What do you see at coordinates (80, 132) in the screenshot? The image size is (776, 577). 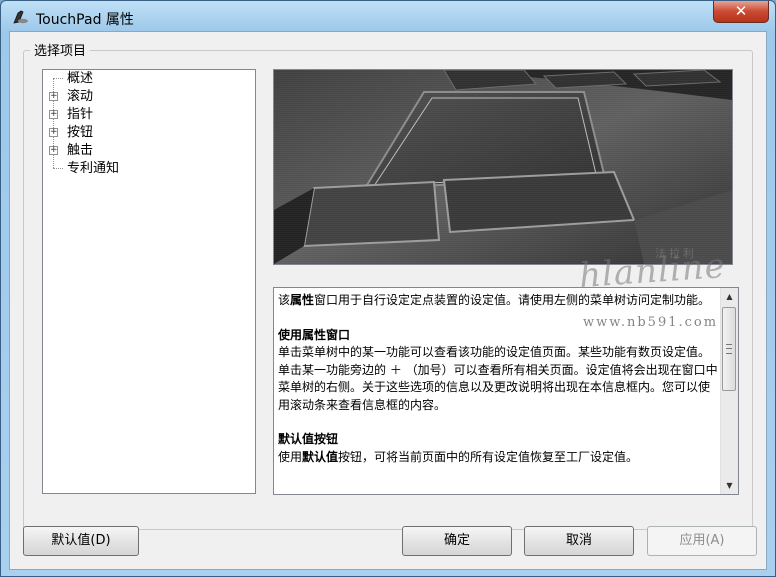 I see `tree-item-label: 按钮` at bounding box center [80, 132].